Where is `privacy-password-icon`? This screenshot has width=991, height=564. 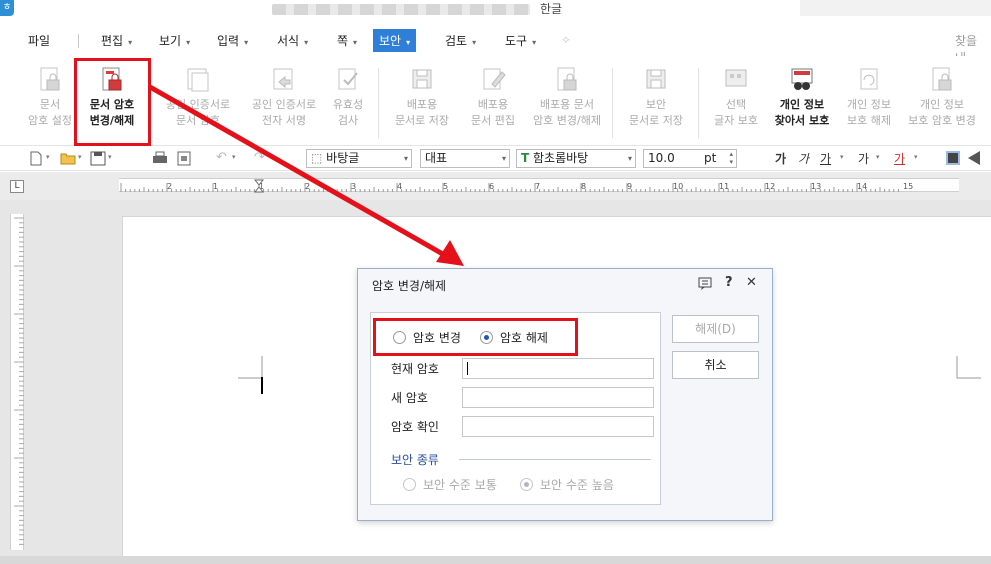 privacy-password-icon is located at coordinates (942, 79).